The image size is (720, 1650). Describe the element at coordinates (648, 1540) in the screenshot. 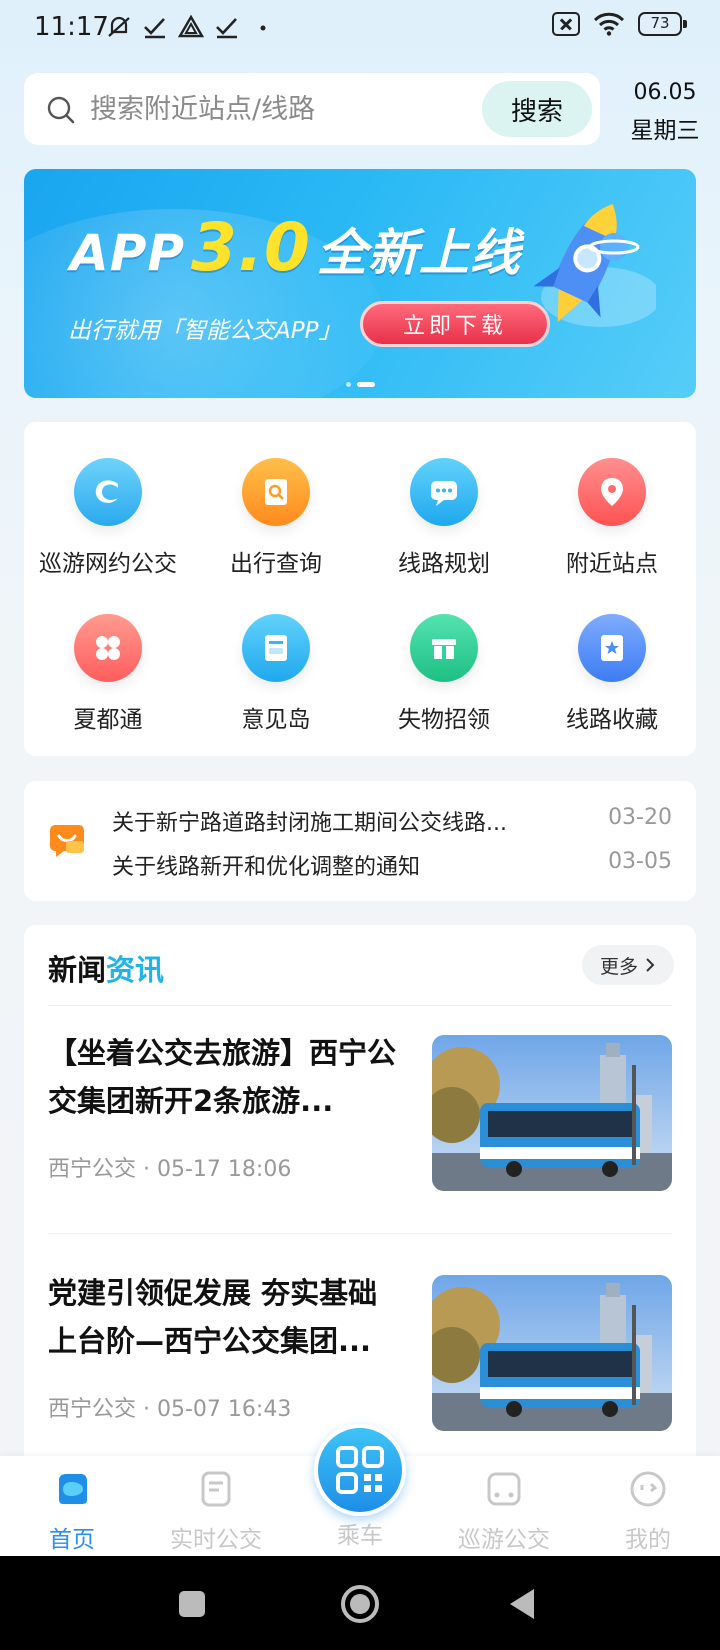

I see `nav-label: 我的` at that location.